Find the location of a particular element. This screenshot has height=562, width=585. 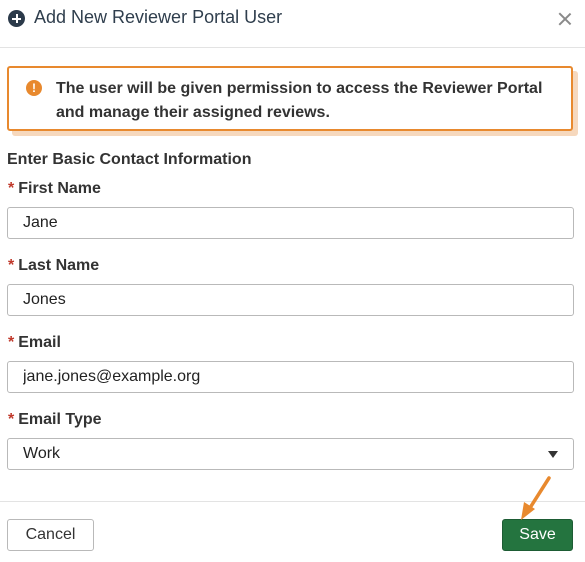

email-type-label-text: Email Type is located at coordinates (60, 419).